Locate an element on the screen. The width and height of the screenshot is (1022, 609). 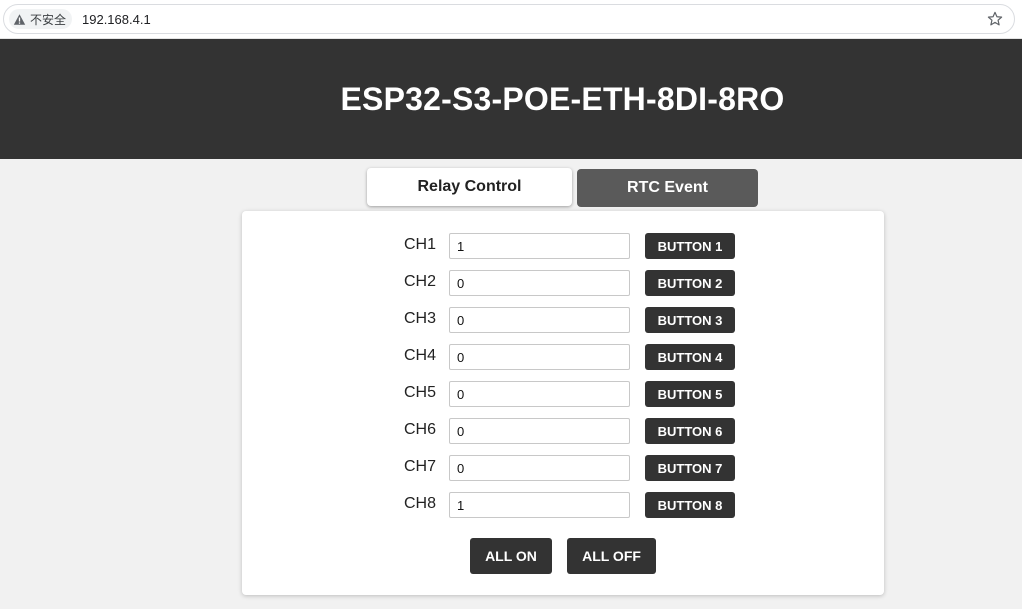
relay-button-5: BUTTON 5 is located at coordinates (690, 394).